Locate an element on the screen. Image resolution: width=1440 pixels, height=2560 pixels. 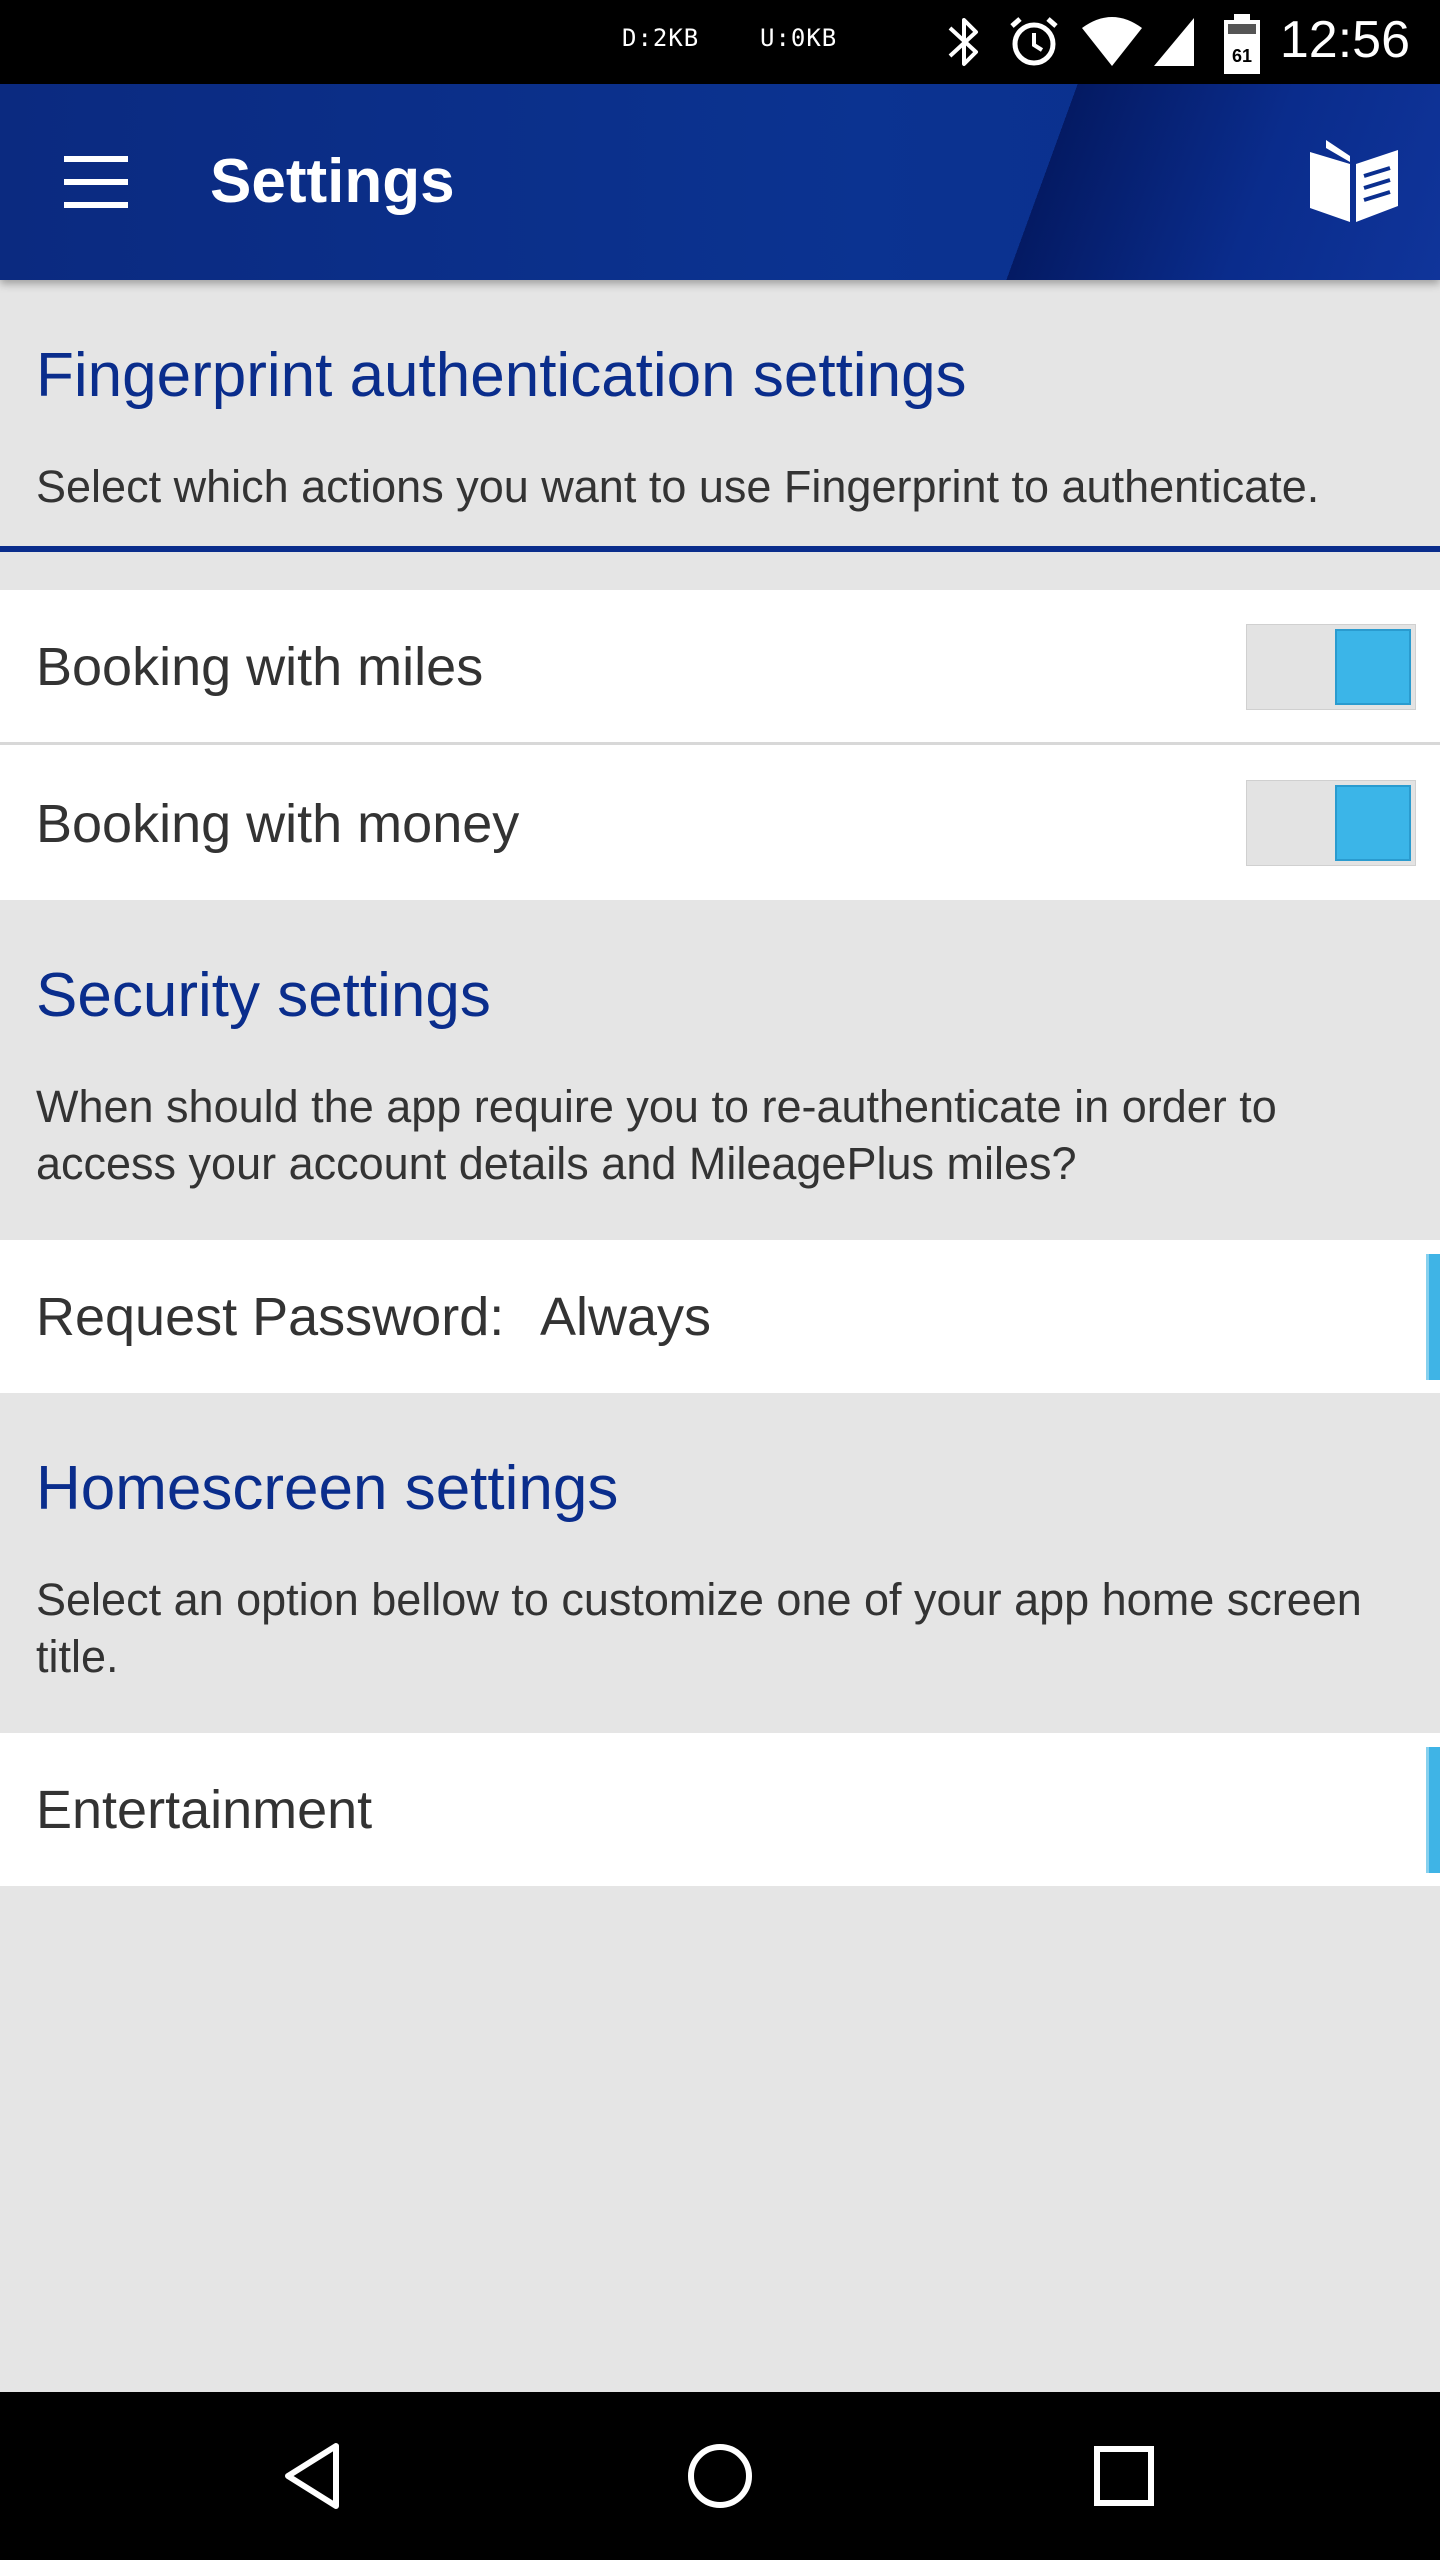
system-nav-bar is located at coordinates (720, 2476).